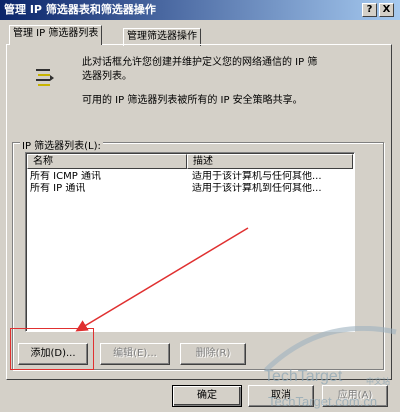  Describe the element at coordinates (192, 100) in the screenshot. I see `description-line-3: 可用的 IP 筛选器列表被所有的 IP 安全策略共享。` at that location.